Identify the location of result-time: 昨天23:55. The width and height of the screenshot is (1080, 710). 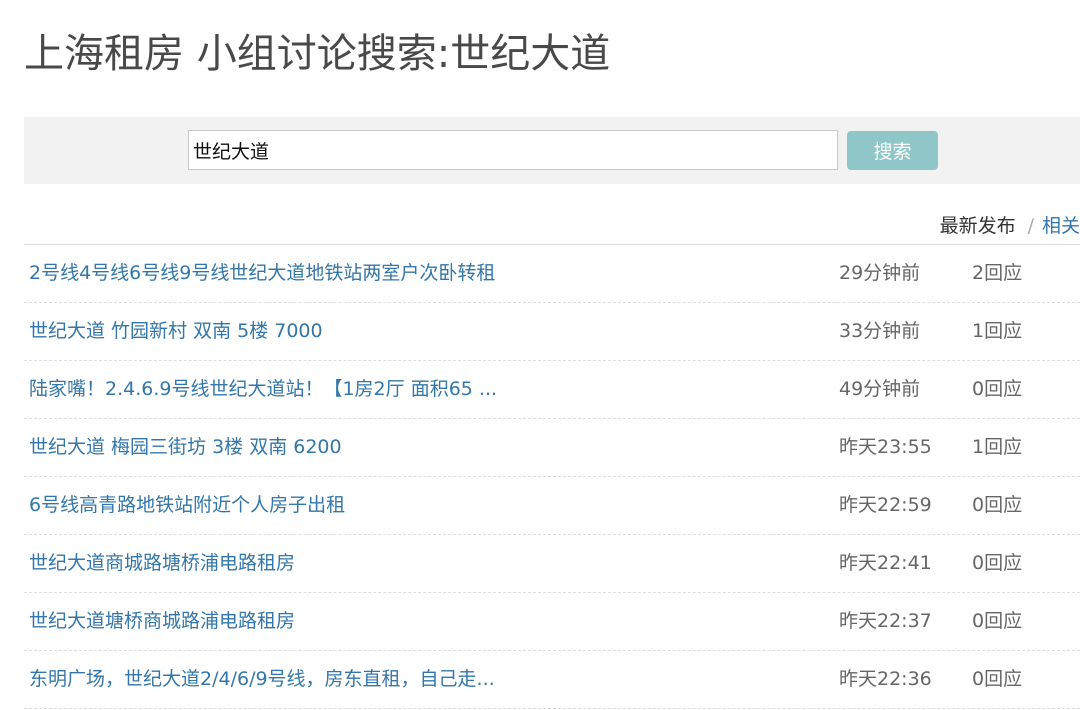
(885, 447).